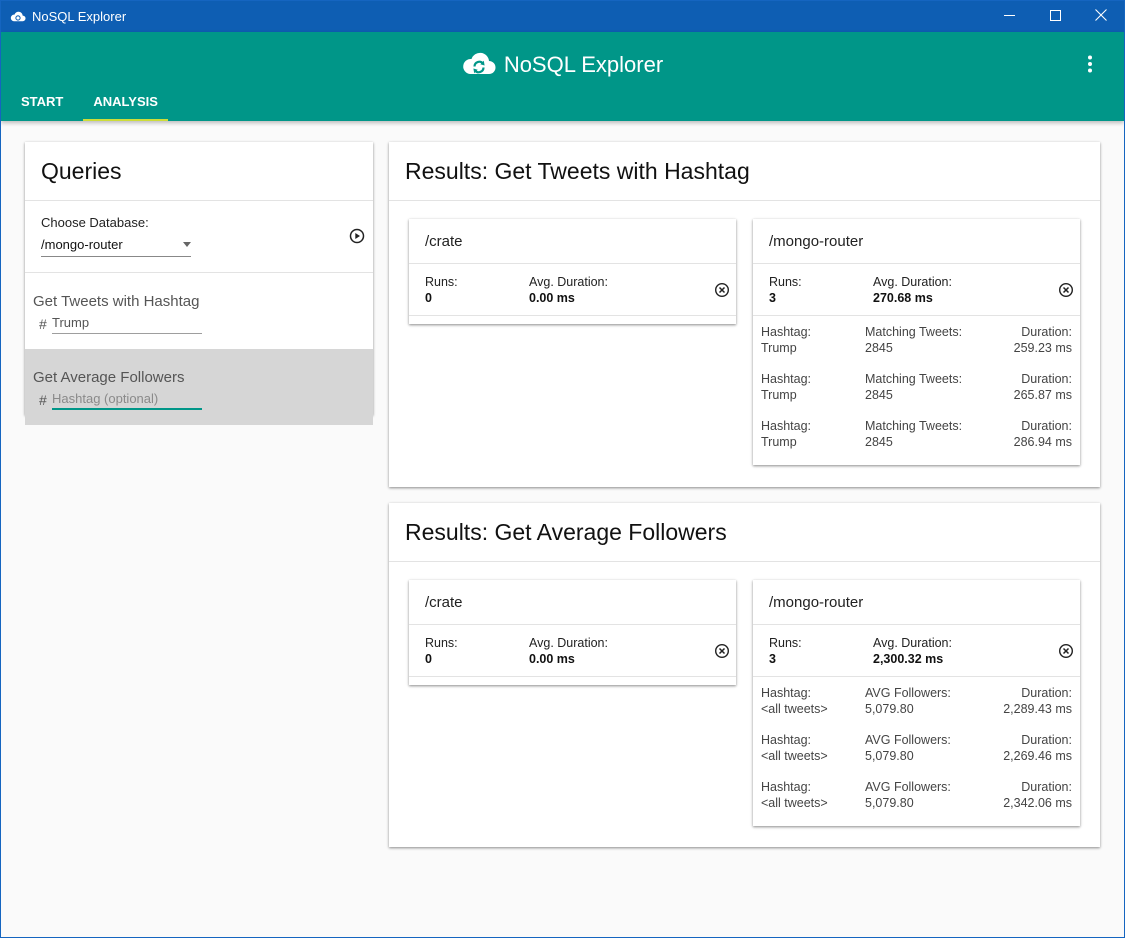 The height and width of the screenshot is (938, 1125). Describe the element at coordinates (1042, 348) in the screenshot. I see `duration-value: 259.23 ms` at that location.